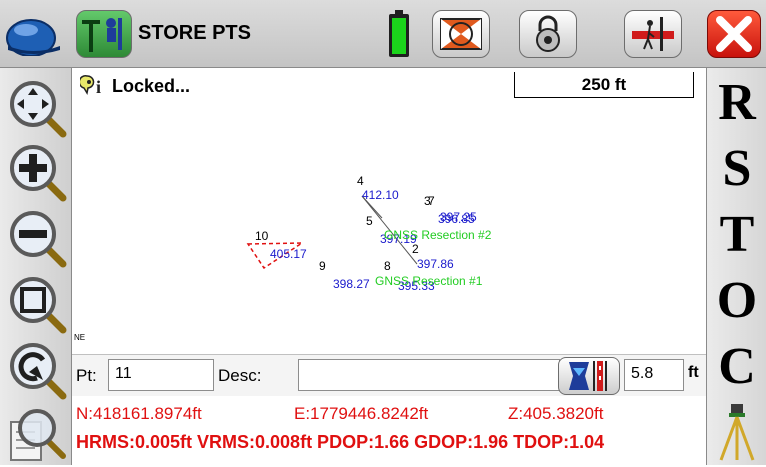 The width and height of the screenshot is (766, 467). What do you see at coordinates (604, 85) in the screenshot?
I see `scale-bar: 250 ft` at bounding box center [604, 85].